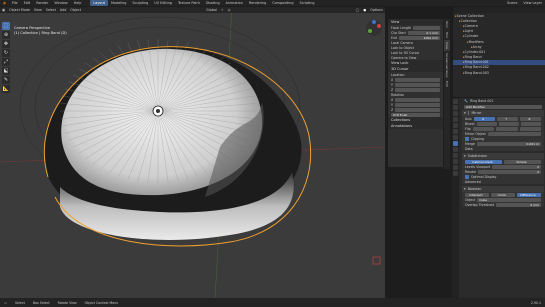  I want to click on workspace-tab-uv-editing: UV Editing, so click(163, 3).